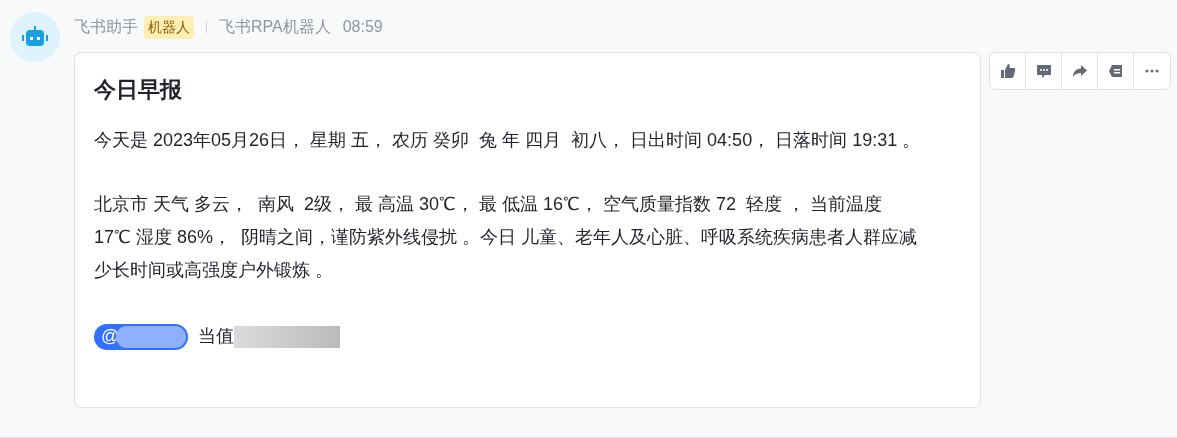 The height and width of the screenshot is (438, 1177). What do you see at coordinates (35, 37) in the screenshot?
I see `bot-avatar-icon` at bounding box center [35, 37].